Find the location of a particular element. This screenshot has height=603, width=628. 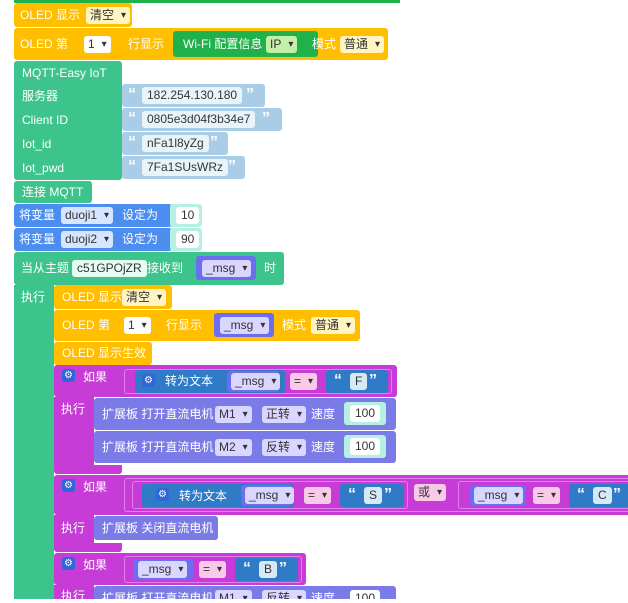

string-value: C is located at coordinates (602, 495).